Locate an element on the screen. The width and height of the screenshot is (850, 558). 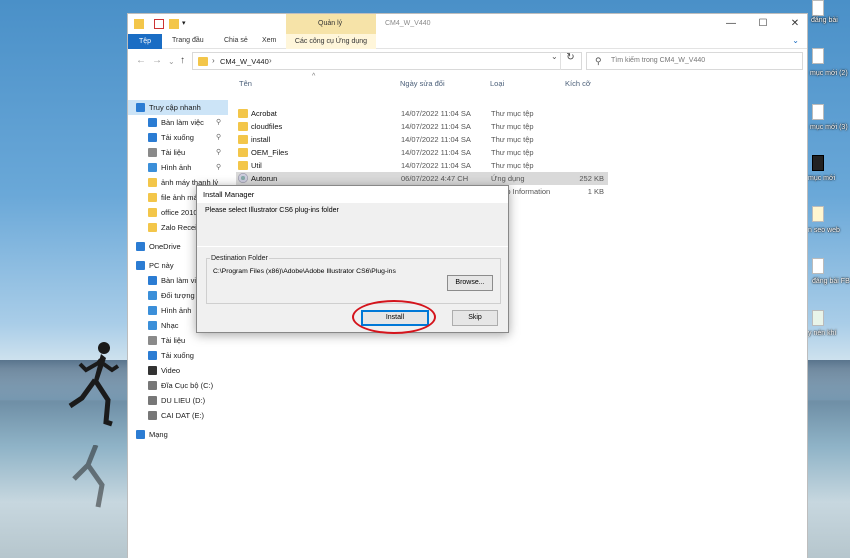
tab-application-tools: Các công cụ Ứng dụng is located at coordinates (331, 41).